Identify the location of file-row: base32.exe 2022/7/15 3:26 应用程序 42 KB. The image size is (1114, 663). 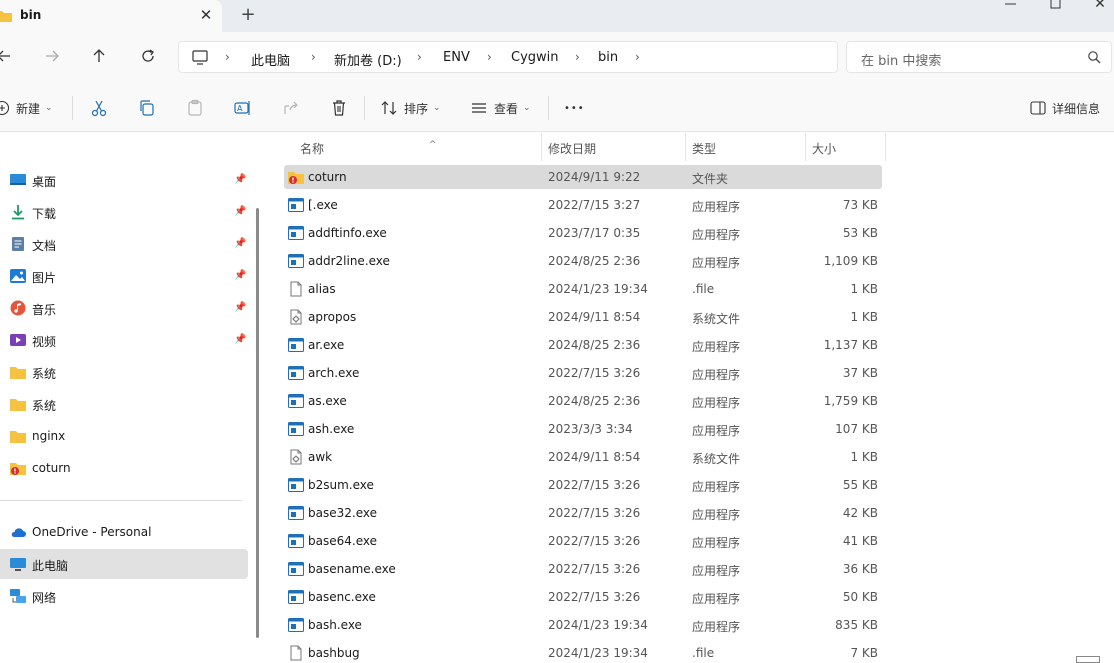
(583, 513).